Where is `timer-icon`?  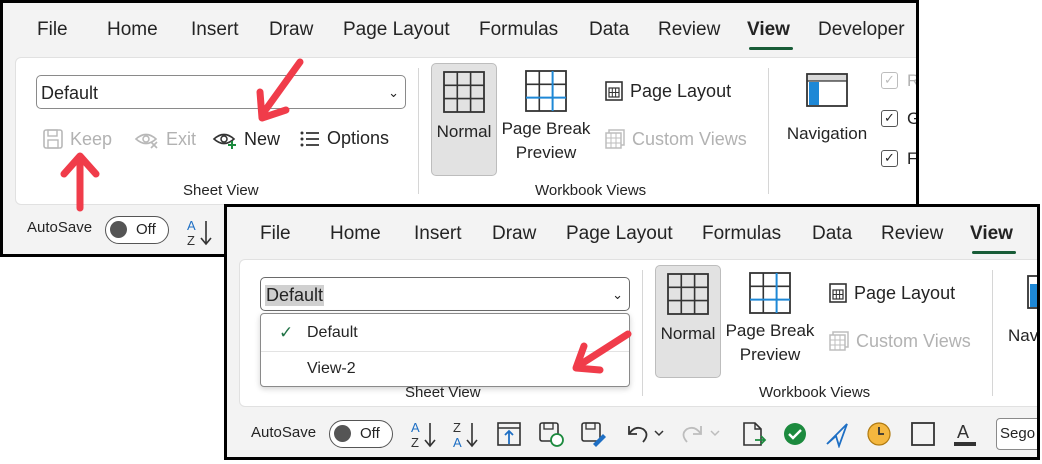
timer-icon is located at coordinates (879, 434).